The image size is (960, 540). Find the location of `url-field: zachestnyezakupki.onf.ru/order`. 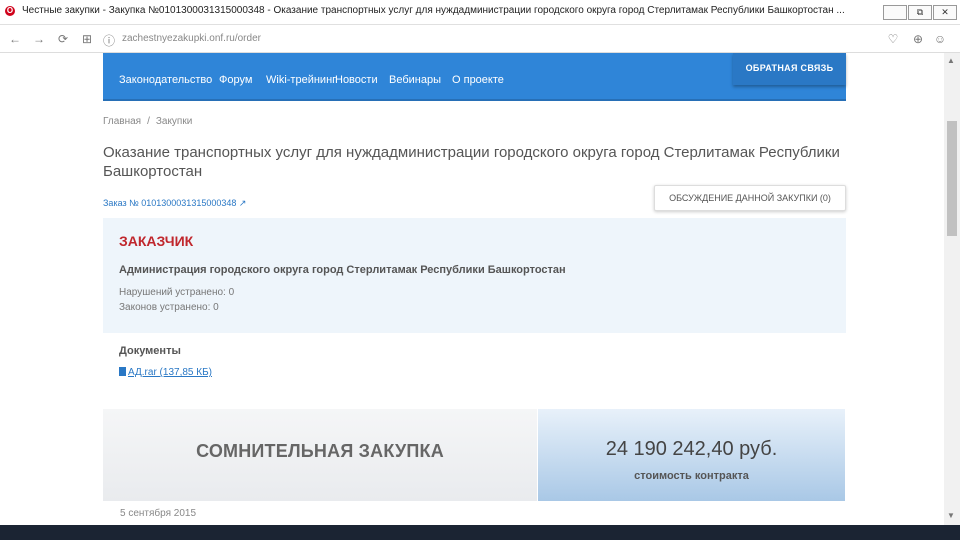

url-field: zachestnyezakupki.onf.ru/order is located at coordinates (191, 38).